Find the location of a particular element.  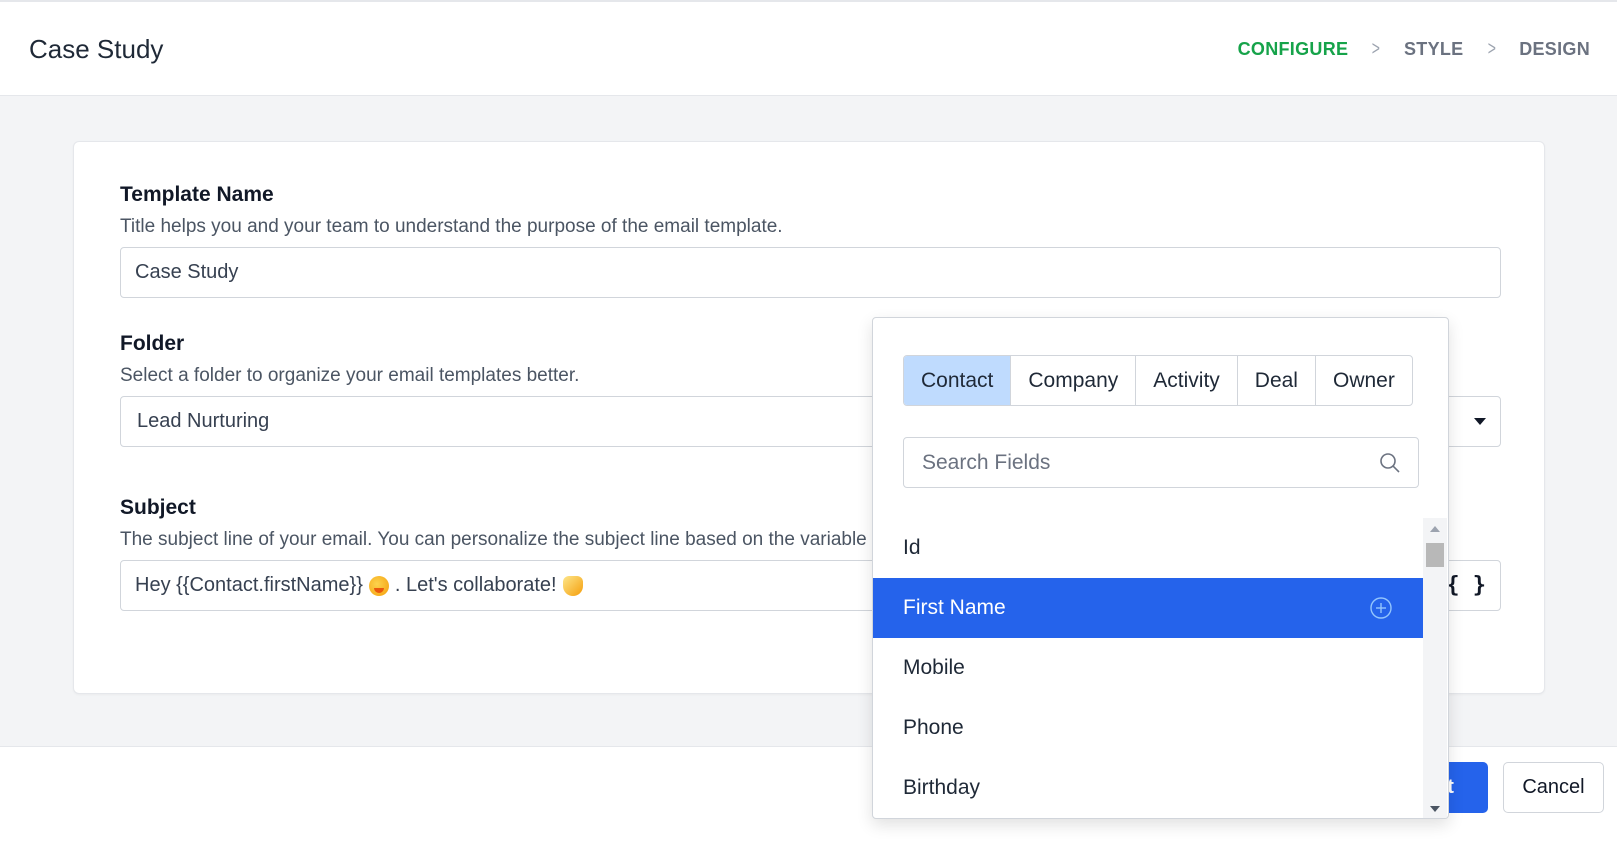

subject-value-start: Hey {{Contact.firstName}} is located at coordinates (249, 585).